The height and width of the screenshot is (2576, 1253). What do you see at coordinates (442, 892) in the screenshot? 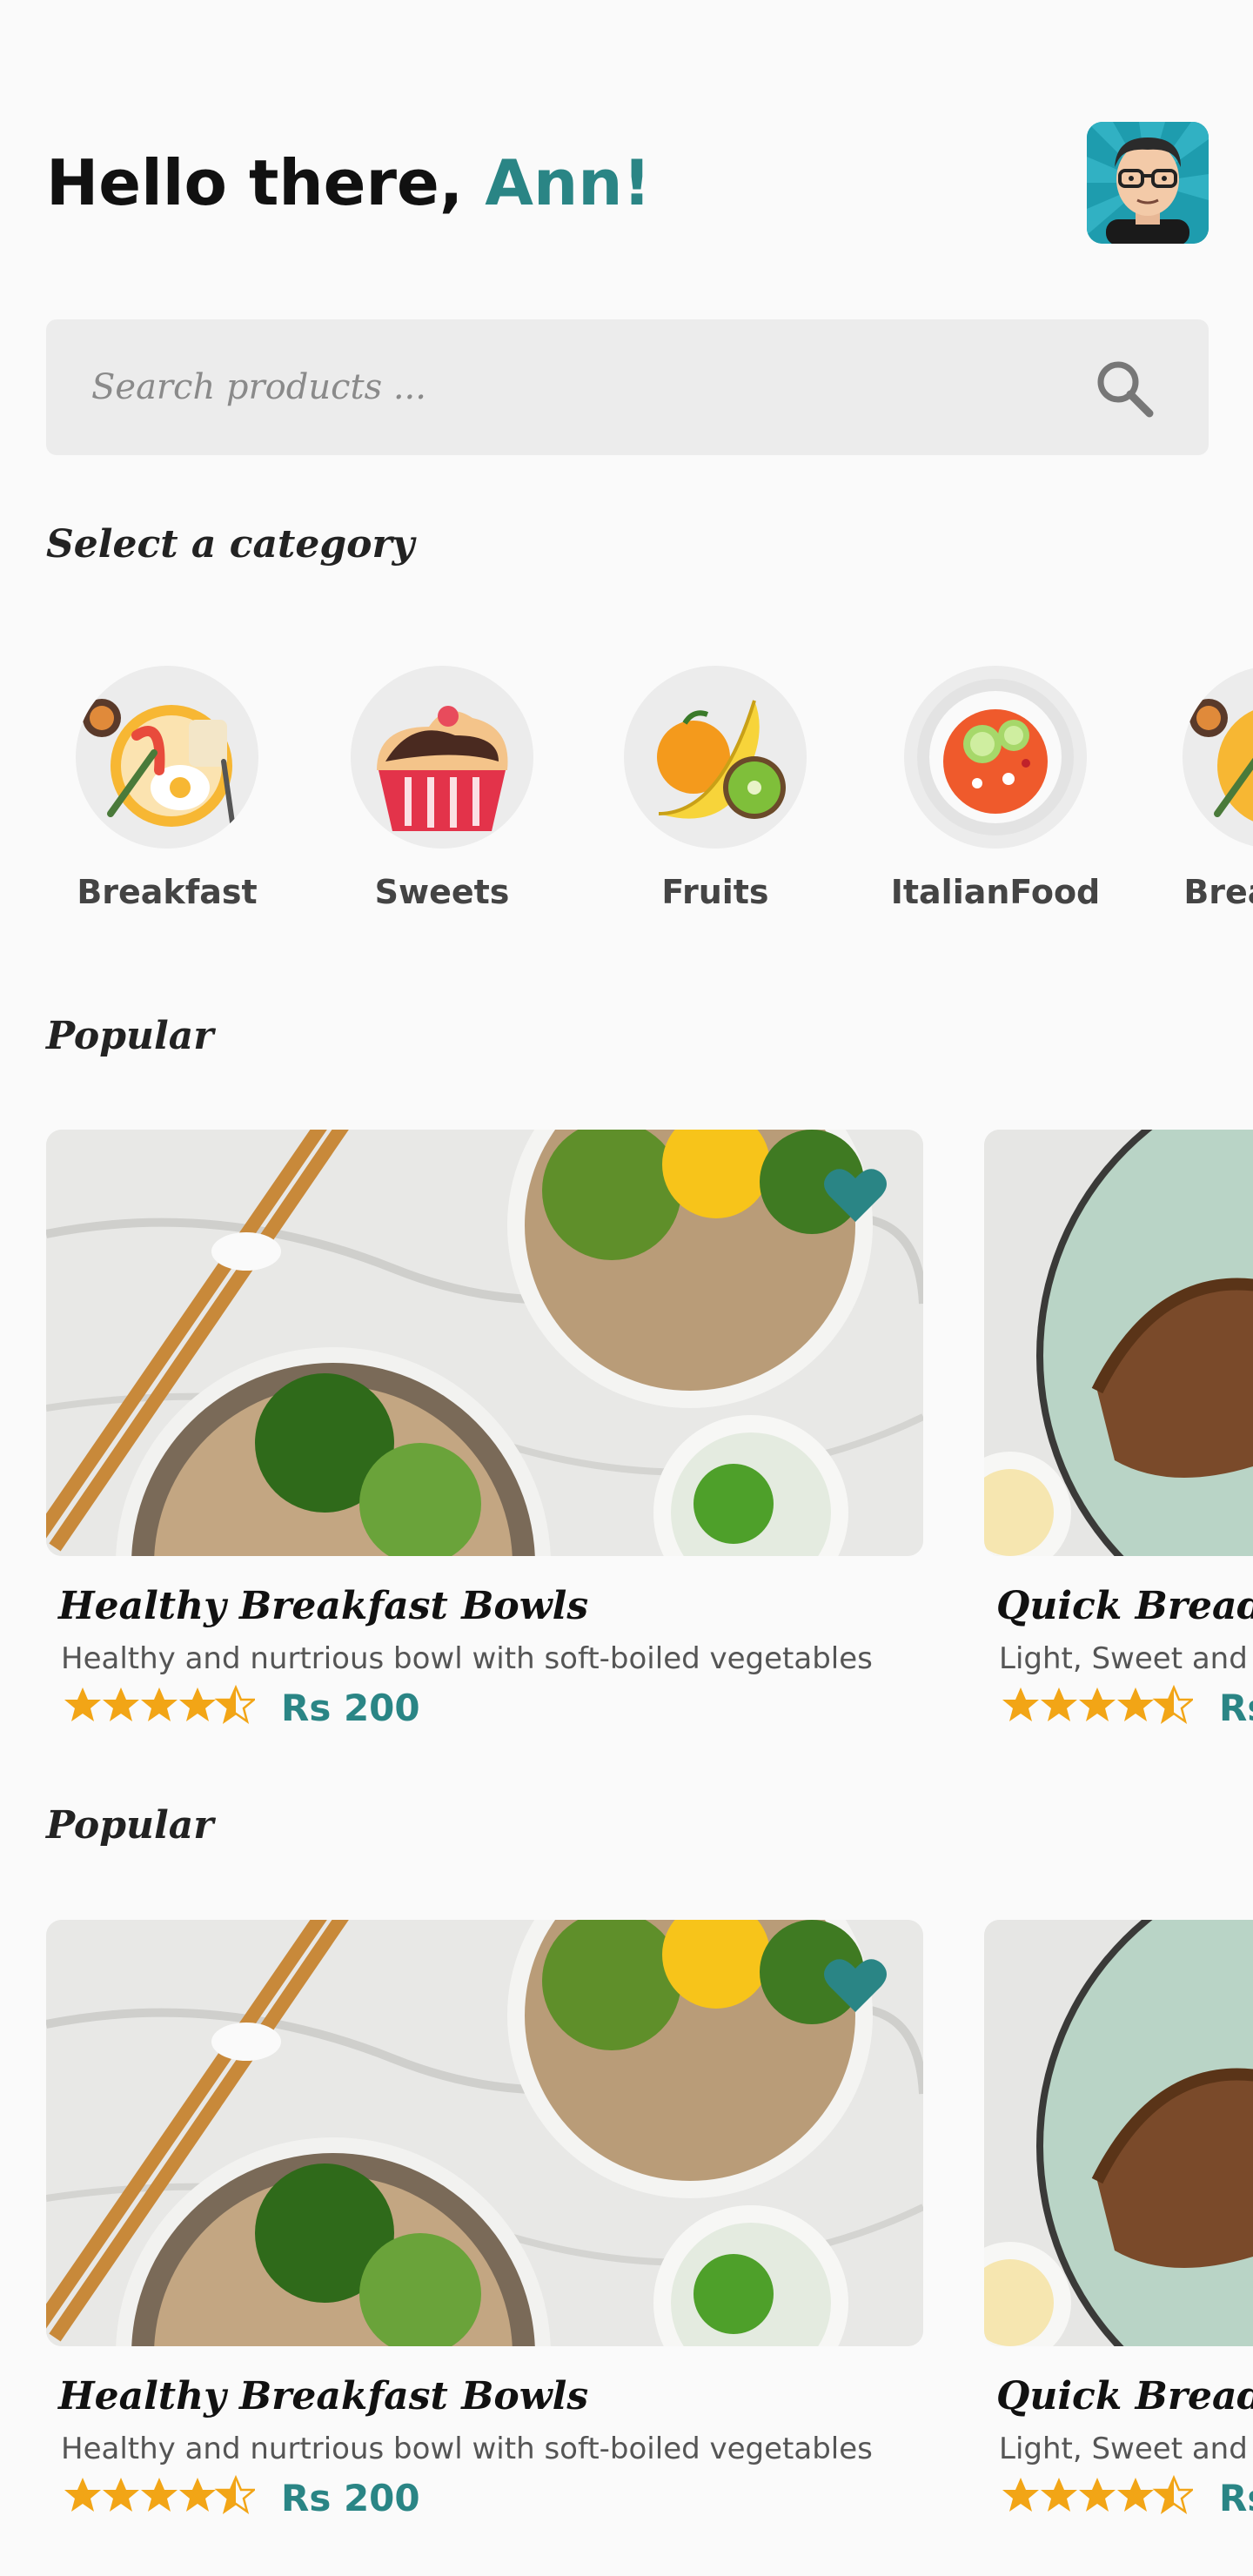
I see `category-label: Sweets` at bounding box center [442, 892].